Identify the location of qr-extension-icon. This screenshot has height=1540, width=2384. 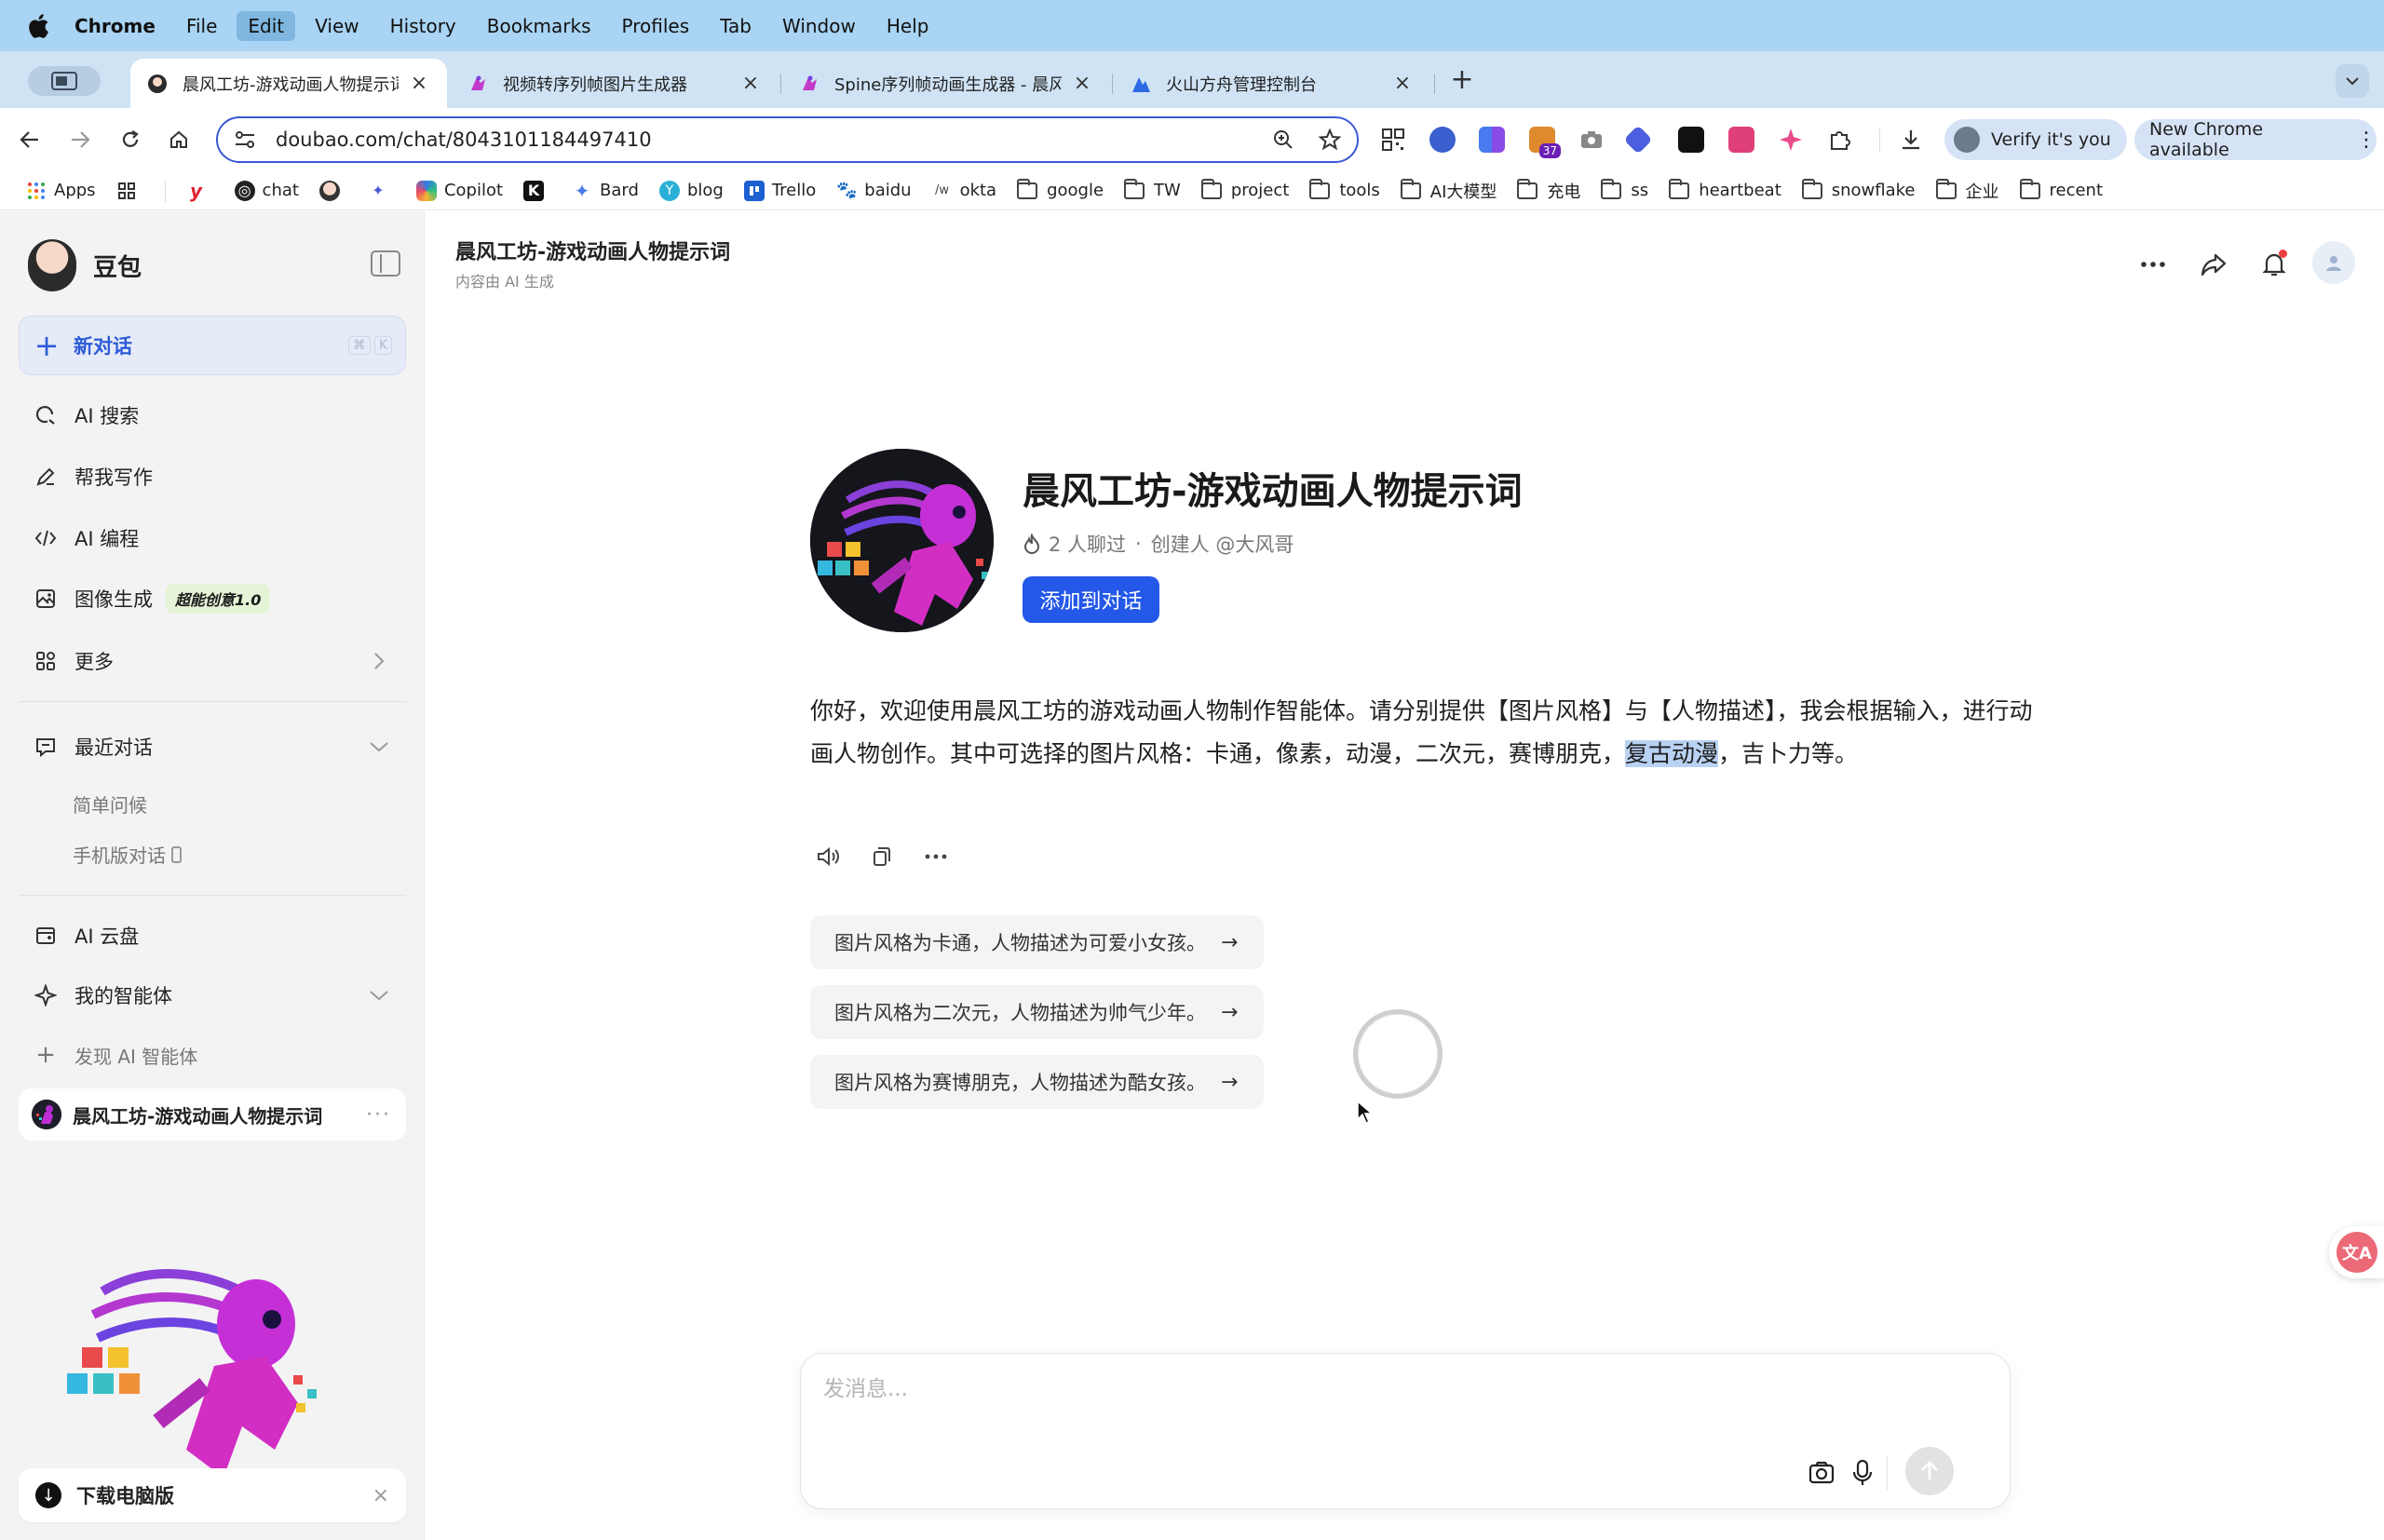
(1393, 140).